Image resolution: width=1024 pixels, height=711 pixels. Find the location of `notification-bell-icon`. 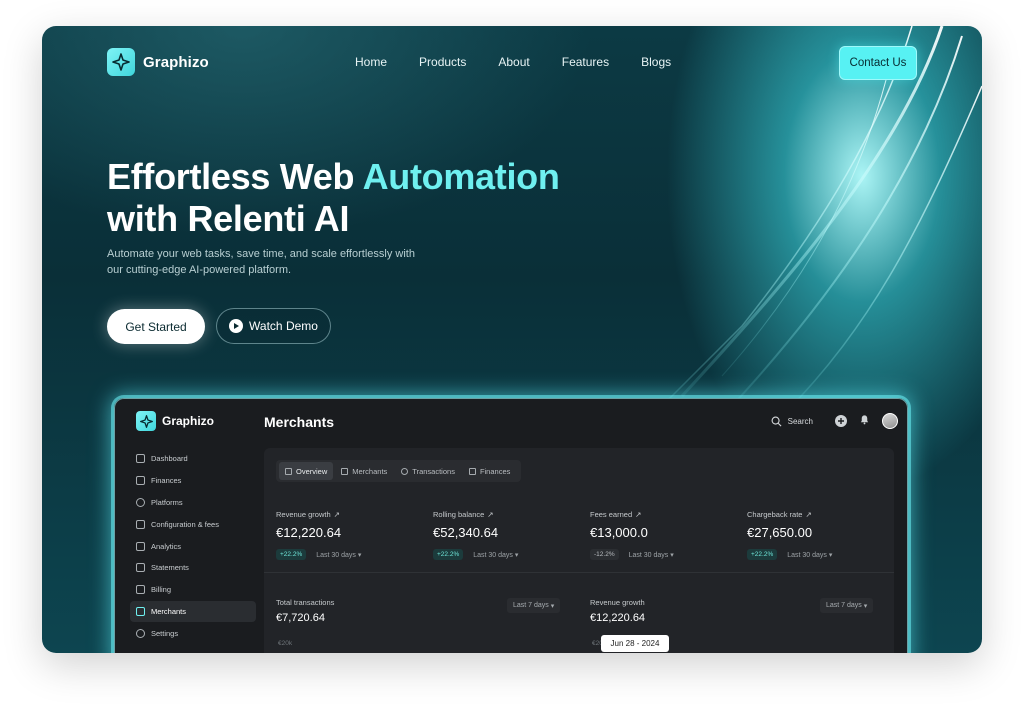

notification-bell-icon is located at coordinates (864, 421).